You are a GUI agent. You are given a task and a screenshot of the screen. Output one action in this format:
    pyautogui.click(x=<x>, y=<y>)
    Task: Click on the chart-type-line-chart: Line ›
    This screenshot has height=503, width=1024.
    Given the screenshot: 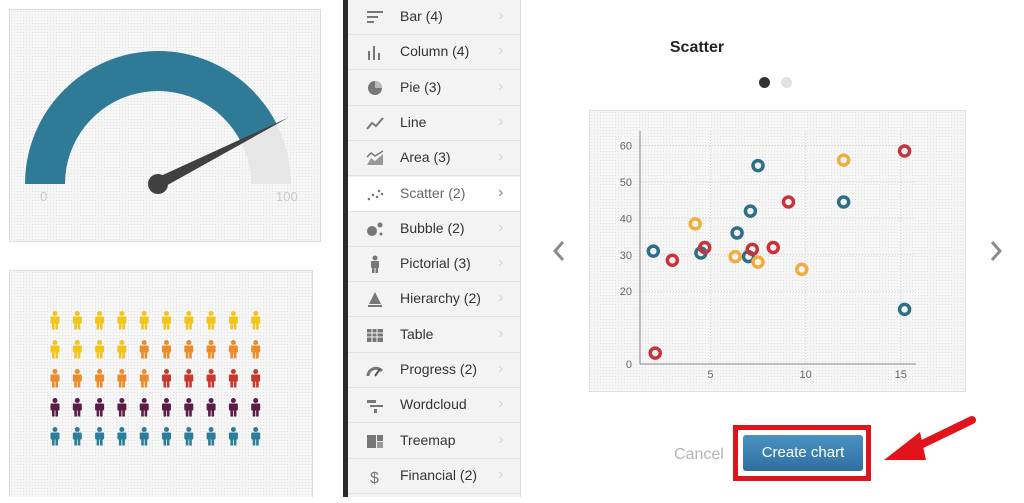 What is the action you would take?
    pyautogui.click(x=434, y=123)
    